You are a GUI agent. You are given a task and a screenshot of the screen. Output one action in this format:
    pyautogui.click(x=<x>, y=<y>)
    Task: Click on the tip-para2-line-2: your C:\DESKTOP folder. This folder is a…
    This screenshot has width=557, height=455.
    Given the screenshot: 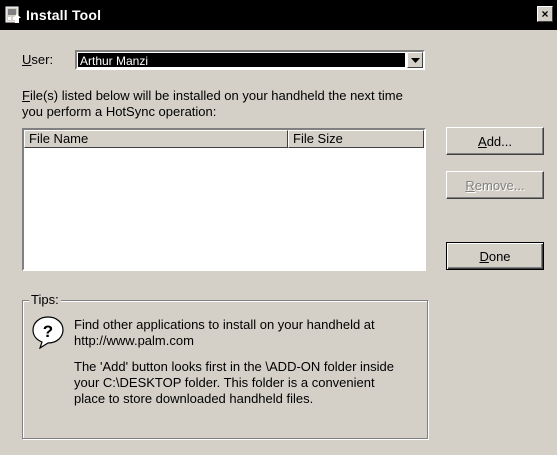 What is the action you would take?
    pyautogui.click(x=224, y=382)
    